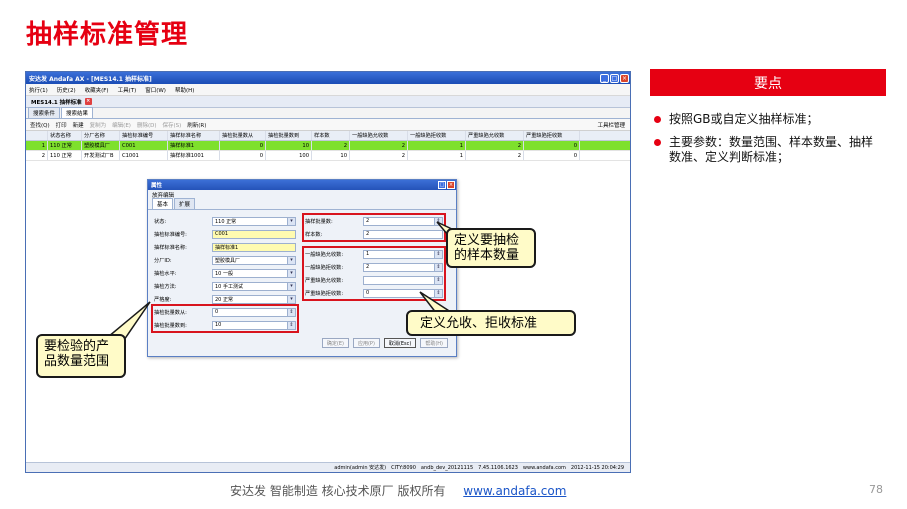  I want to click on list-item: 主要参数：数量范围、样本数量、抽样数准、定义判断标准；, so click(766, 150).